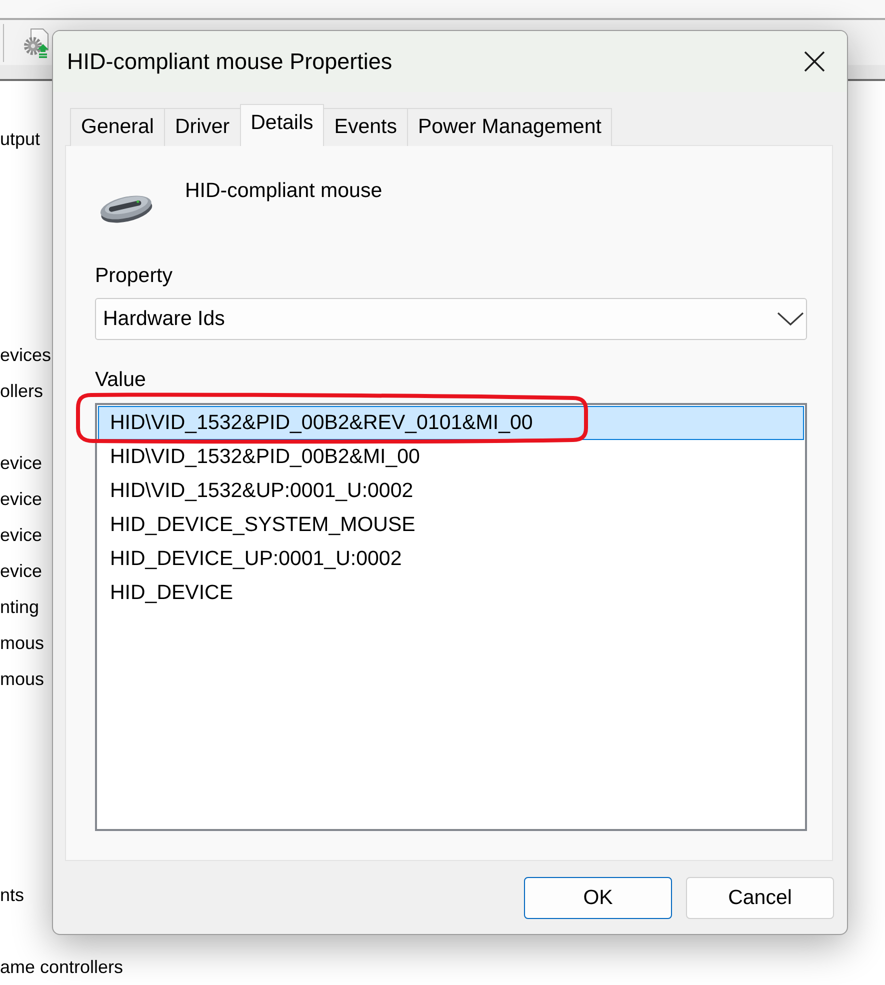 Image resolution: width=885 pixels, height=985 pixels. Describe the element at coordinates (451, 319) in the screenshot. I see `property-dropdown: Hardware Ids` at that location.